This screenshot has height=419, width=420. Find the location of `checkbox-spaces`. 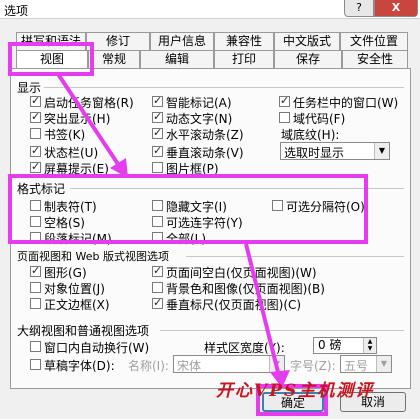

checkbox-spaces is located at coordinates (35, 221).